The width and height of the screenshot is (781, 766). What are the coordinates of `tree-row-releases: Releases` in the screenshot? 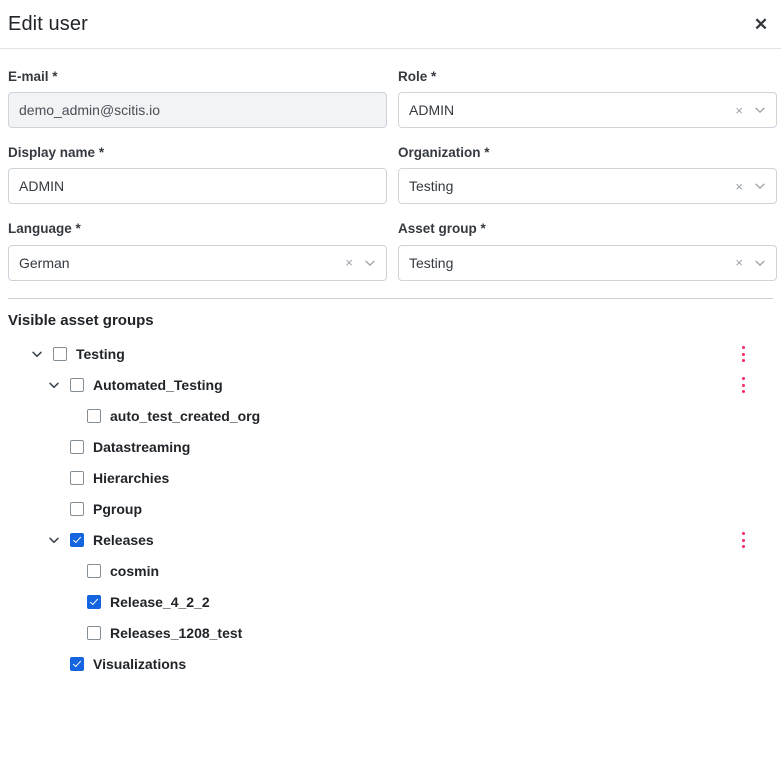 It's located at (390, 540).